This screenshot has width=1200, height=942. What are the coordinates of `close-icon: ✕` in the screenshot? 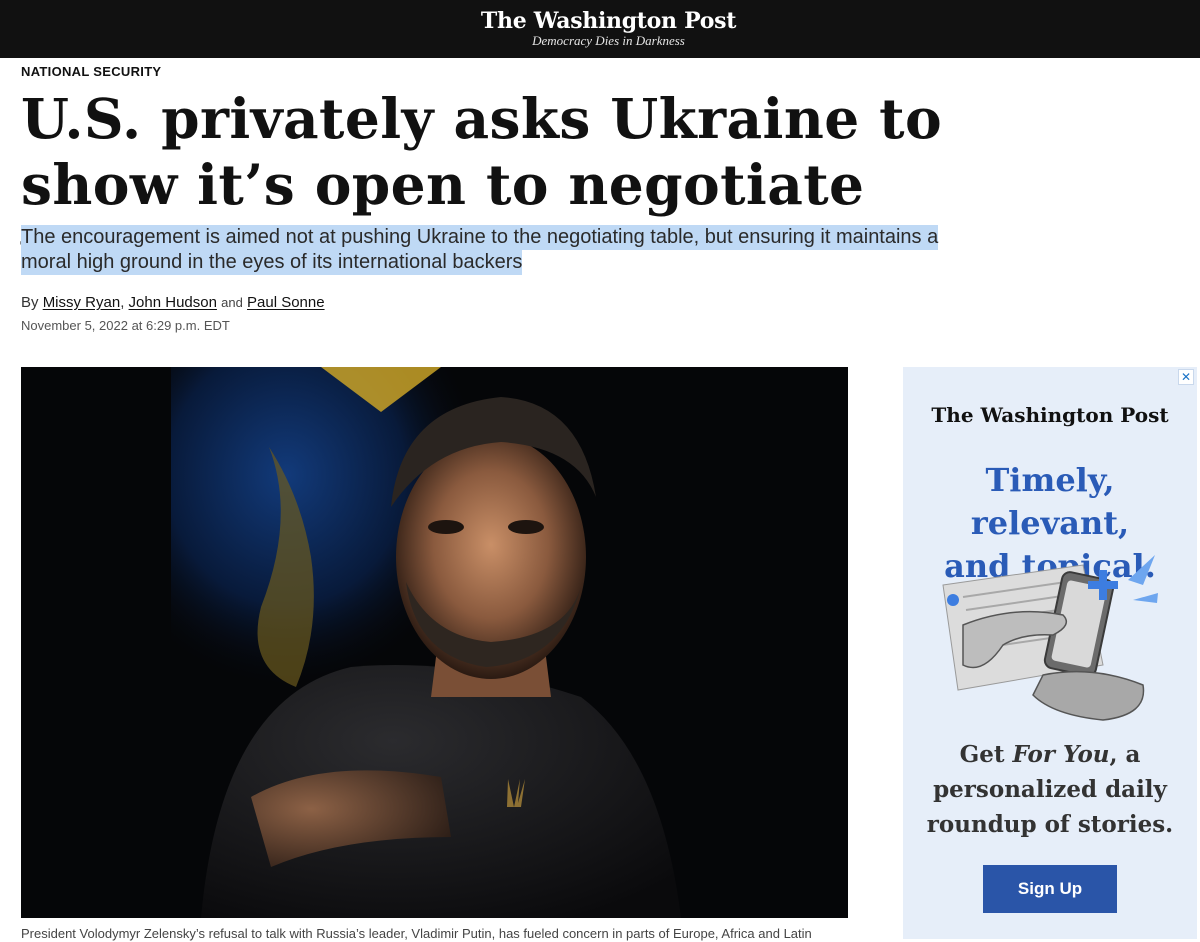 It's located at (1186, 377).